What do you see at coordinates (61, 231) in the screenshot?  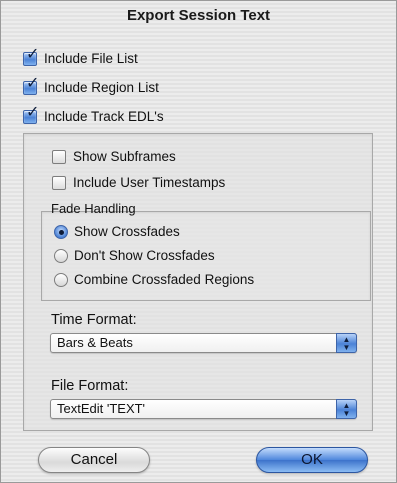 I see `show-crossfades-radio` at bounding box center [61, 231].